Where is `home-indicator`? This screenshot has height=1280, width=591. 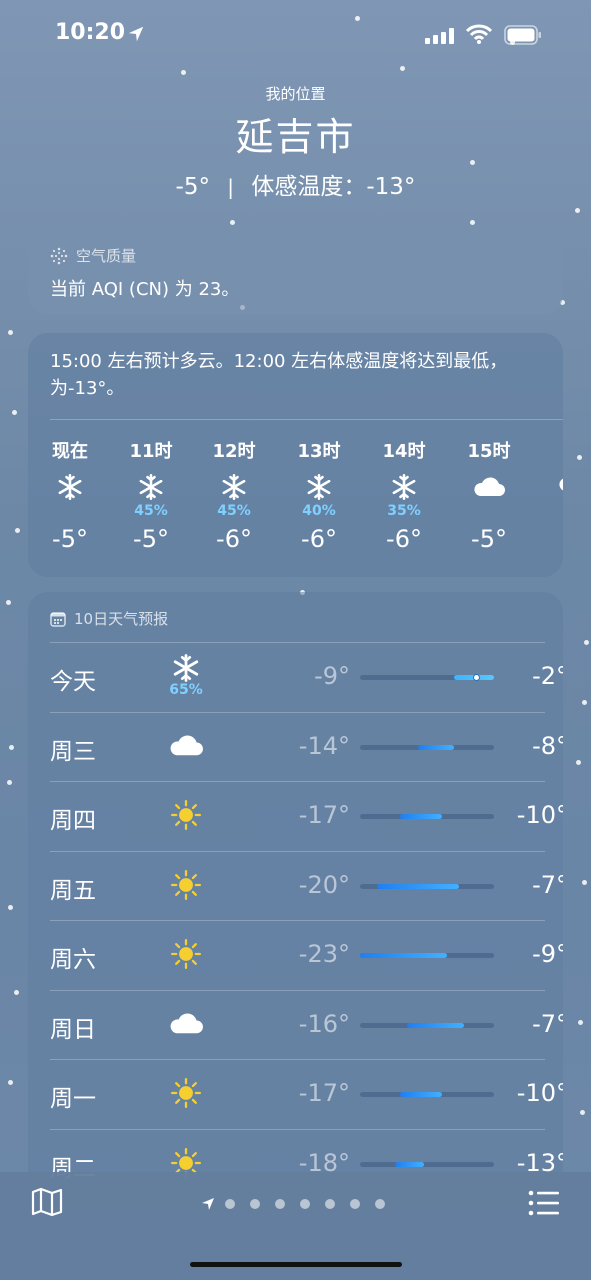
home-indicator is located at coordinates (296, 1264).